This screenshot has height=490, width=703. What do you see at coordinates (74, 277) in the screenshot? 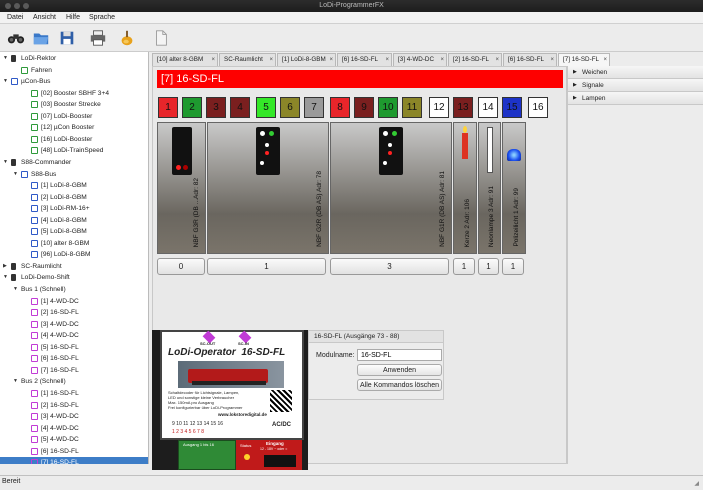
I see `tree-node: ▼ LoDi-Demo-Shift` at bounding box center [74, 277].